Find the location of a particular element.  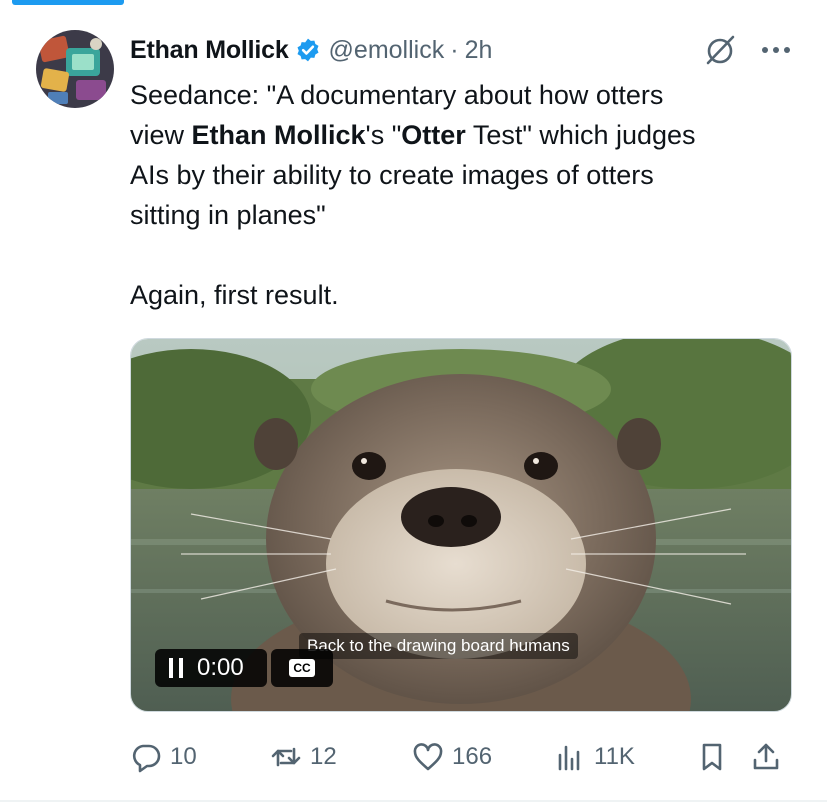

like-button: 166 is located at coordinates (452, 757).